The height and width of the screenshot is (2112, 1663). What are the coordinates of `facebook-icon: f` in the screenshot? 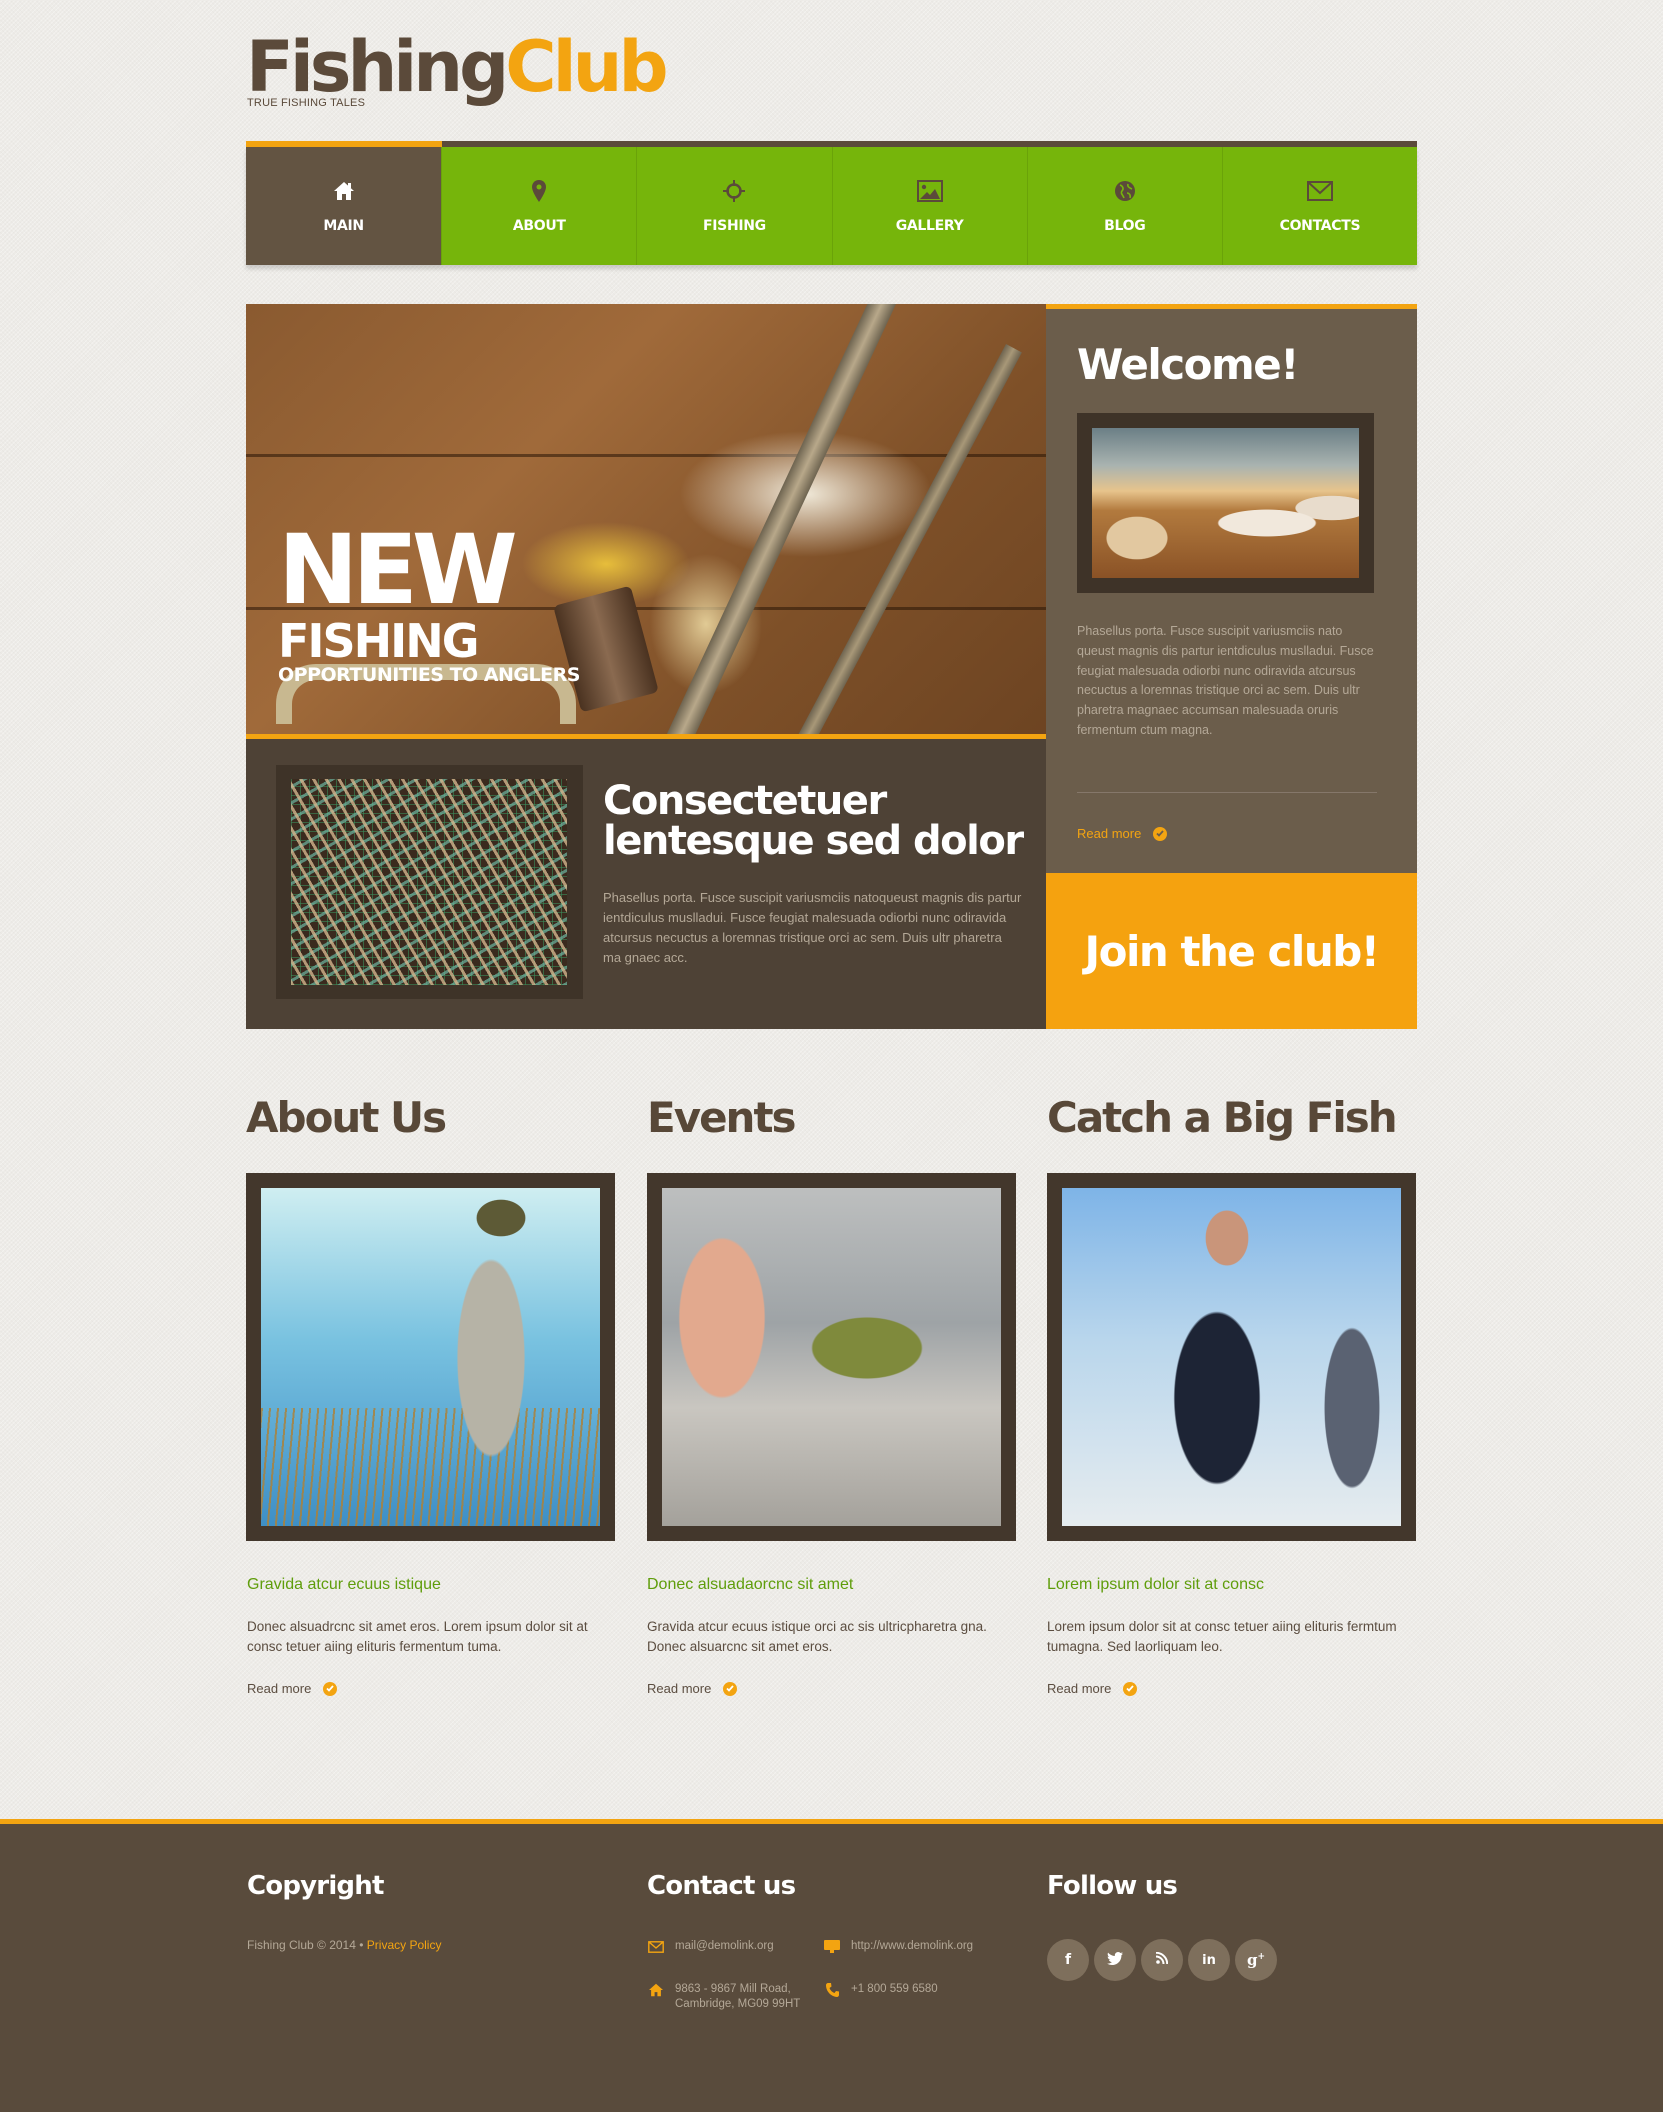 It's located at (1068, 1960).